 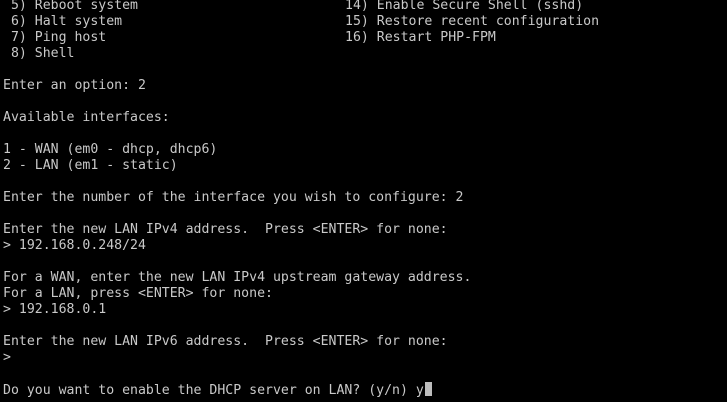 What do you see at coordinates (138, 293) in the screenshot?
I see `gateway-prompt-lan: For a LAN, press <ENTER> for none:` at bounding box center [138, 293].